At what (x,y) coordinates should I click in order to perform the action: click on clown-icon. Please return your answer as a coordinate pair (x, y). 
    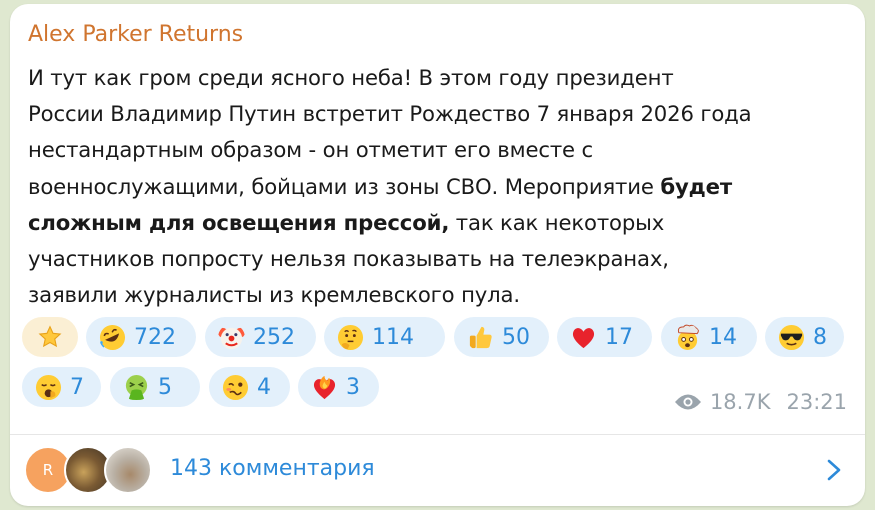
    Looking at the image, I should click on (231, 338).